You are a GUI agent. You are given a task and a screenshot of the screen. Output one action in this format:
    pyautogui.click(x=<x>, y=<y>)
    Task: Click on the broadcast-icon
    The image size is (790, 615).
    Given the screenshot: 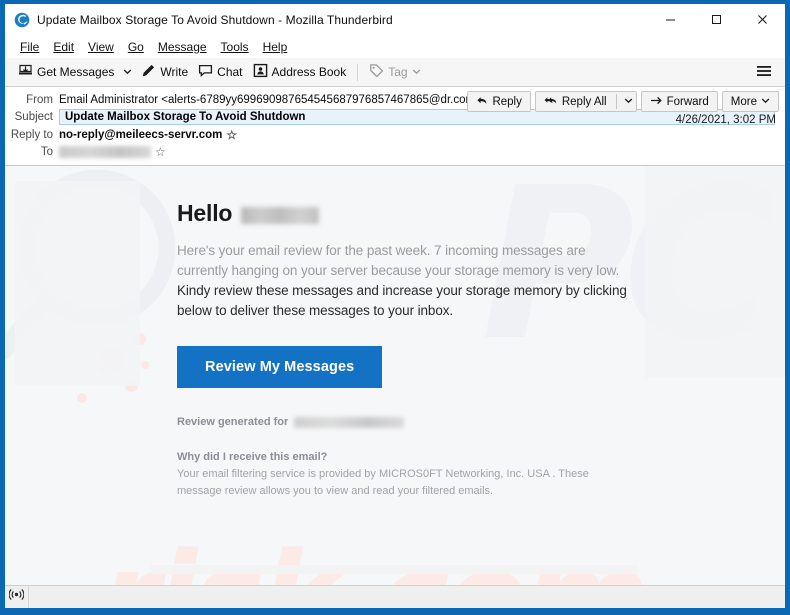 What is the action you would take?
    pyautogui.click(x=16, y=597)
    